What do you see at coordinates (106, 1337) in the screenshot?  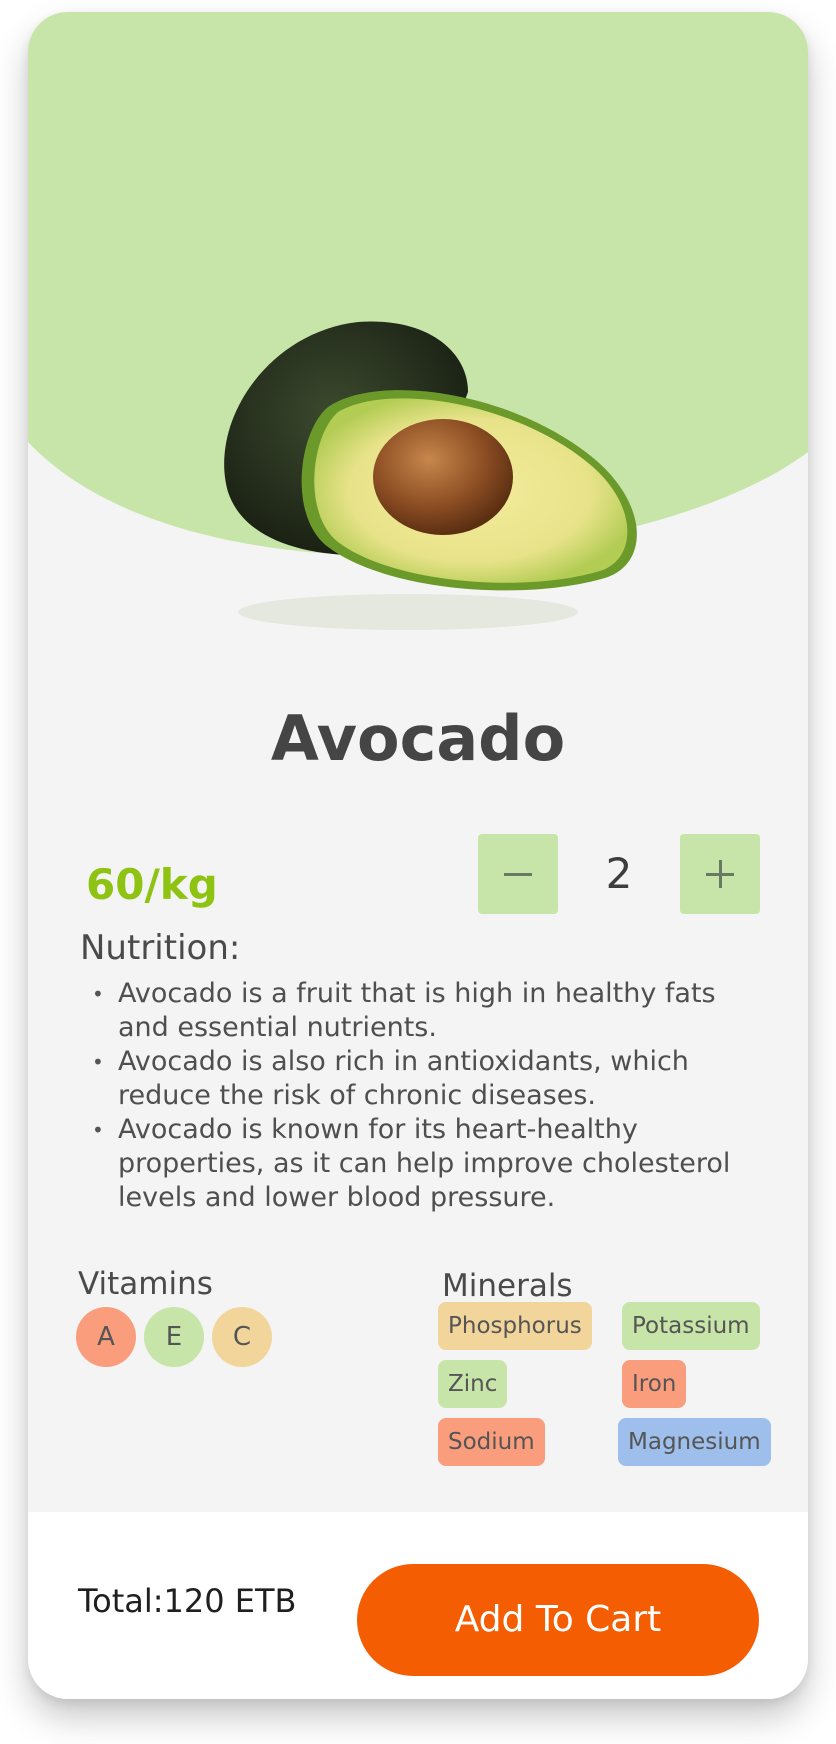 I see `vitamin-badge-a: A` at bounding box center [106, 1337].